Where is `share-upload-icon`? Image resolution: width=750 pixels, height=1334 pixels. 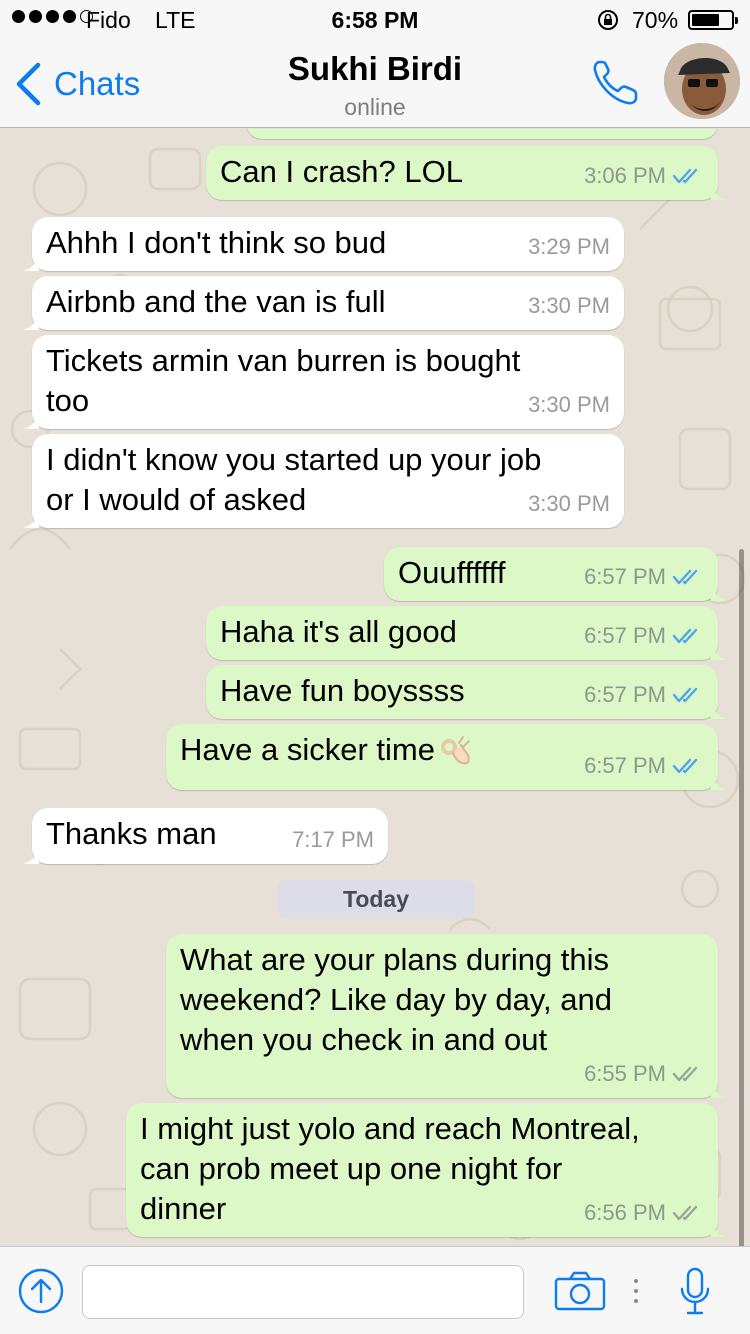
share-upload-icon is located at coordinates (41, 1291).